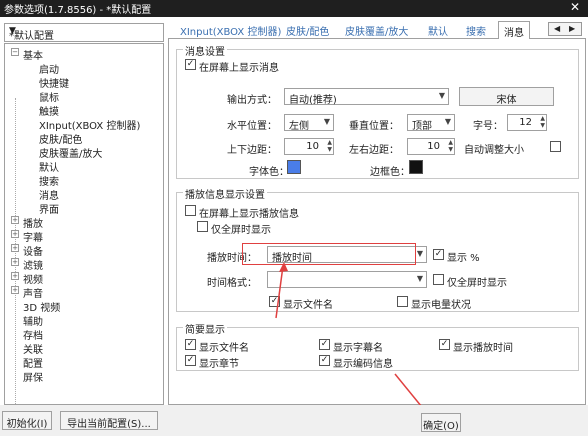 This screenshot has width=588, height=436. What do you see at coordinates (279, 292) in the screenshot?
I see `arrow-to-play-time` at bounding box center [279, 292].